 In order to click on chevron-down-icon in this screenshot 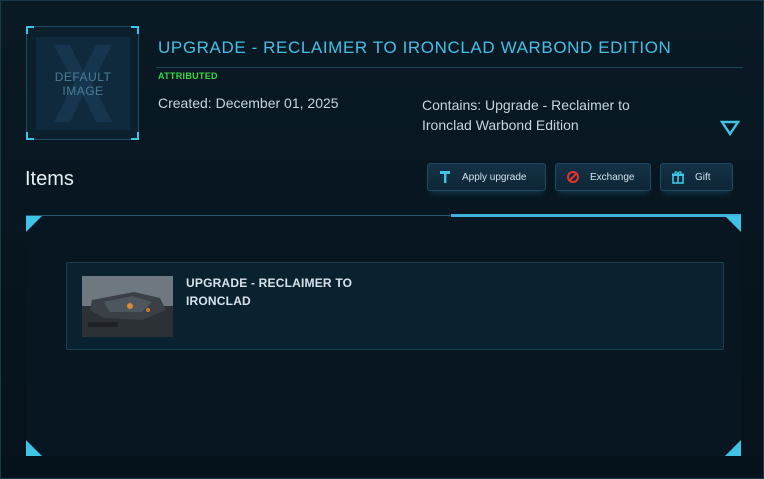, I will do `click(730, 128)`.